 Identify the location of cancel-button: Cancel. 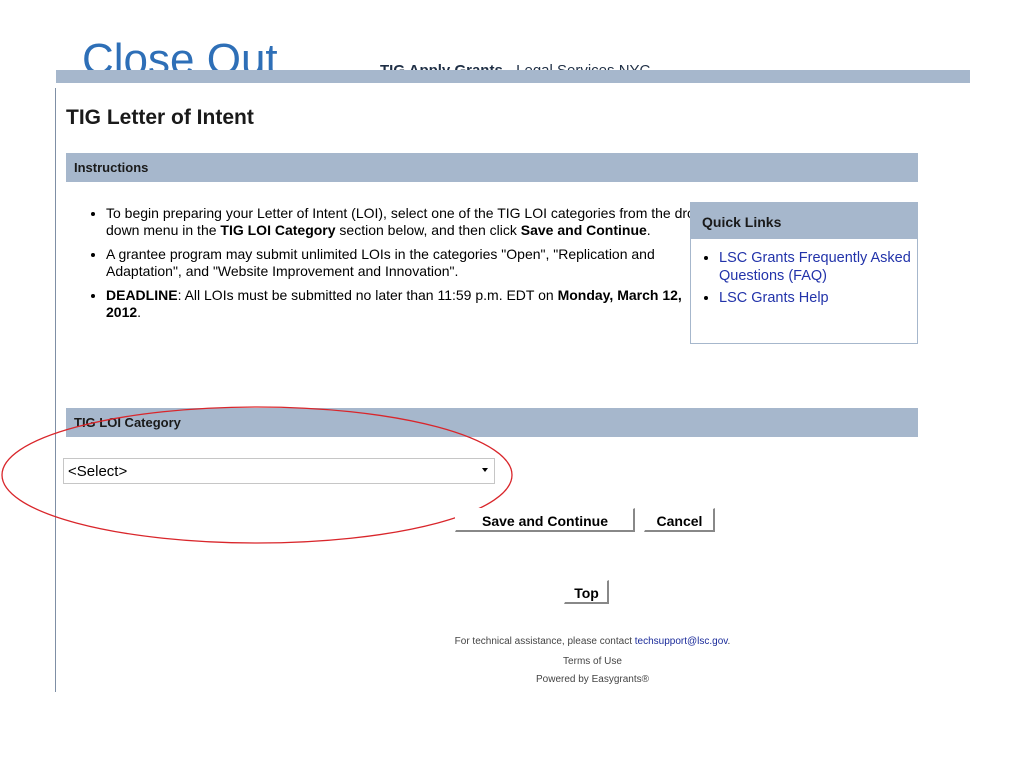
(679, 520).